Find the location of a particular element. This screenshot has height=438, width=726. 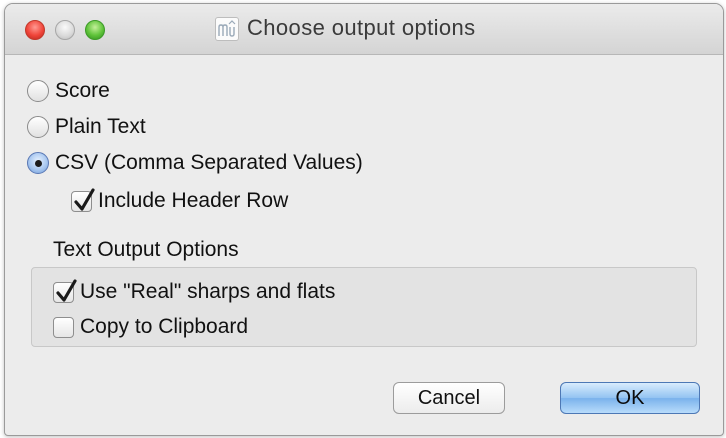

ok-button: OK is located at coordinates (630, 398).